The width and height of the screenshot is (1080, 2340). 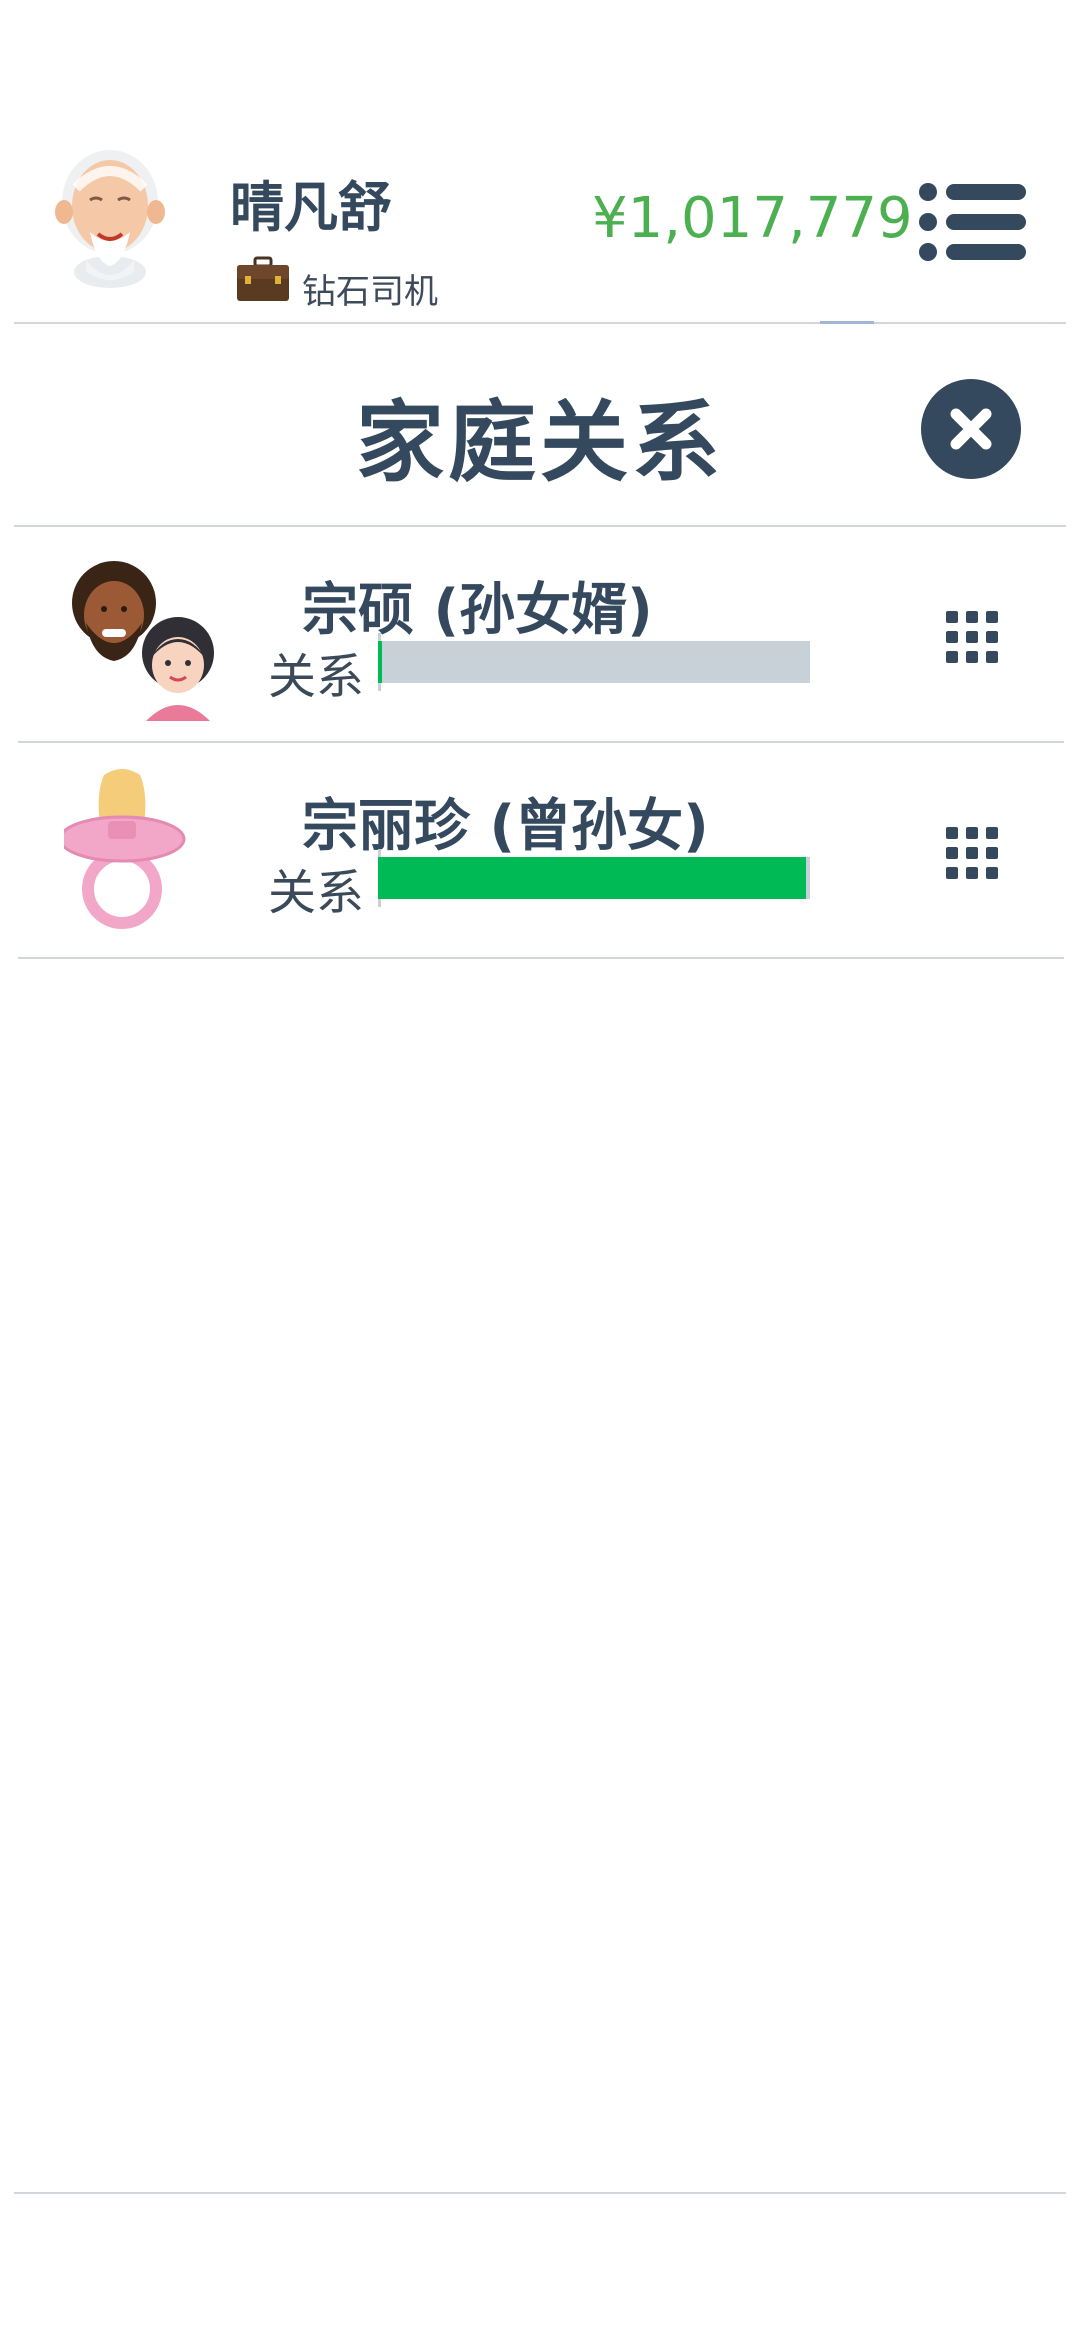 What do you see at coordinates (539, 442) in the screenshot?
I see `page-title: 家庭关系` at bounding box center [539, 442].